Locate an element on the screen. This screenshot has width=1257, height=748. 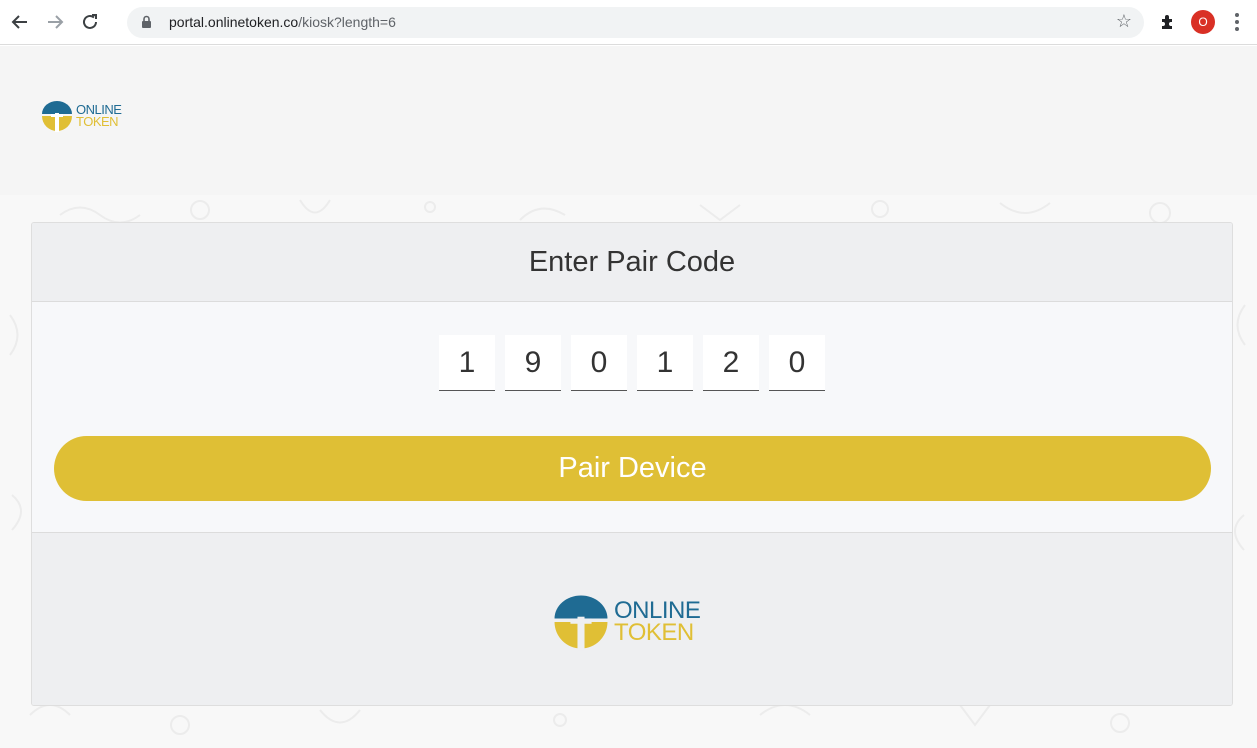
back-icon is located at coordinates (20, 22).